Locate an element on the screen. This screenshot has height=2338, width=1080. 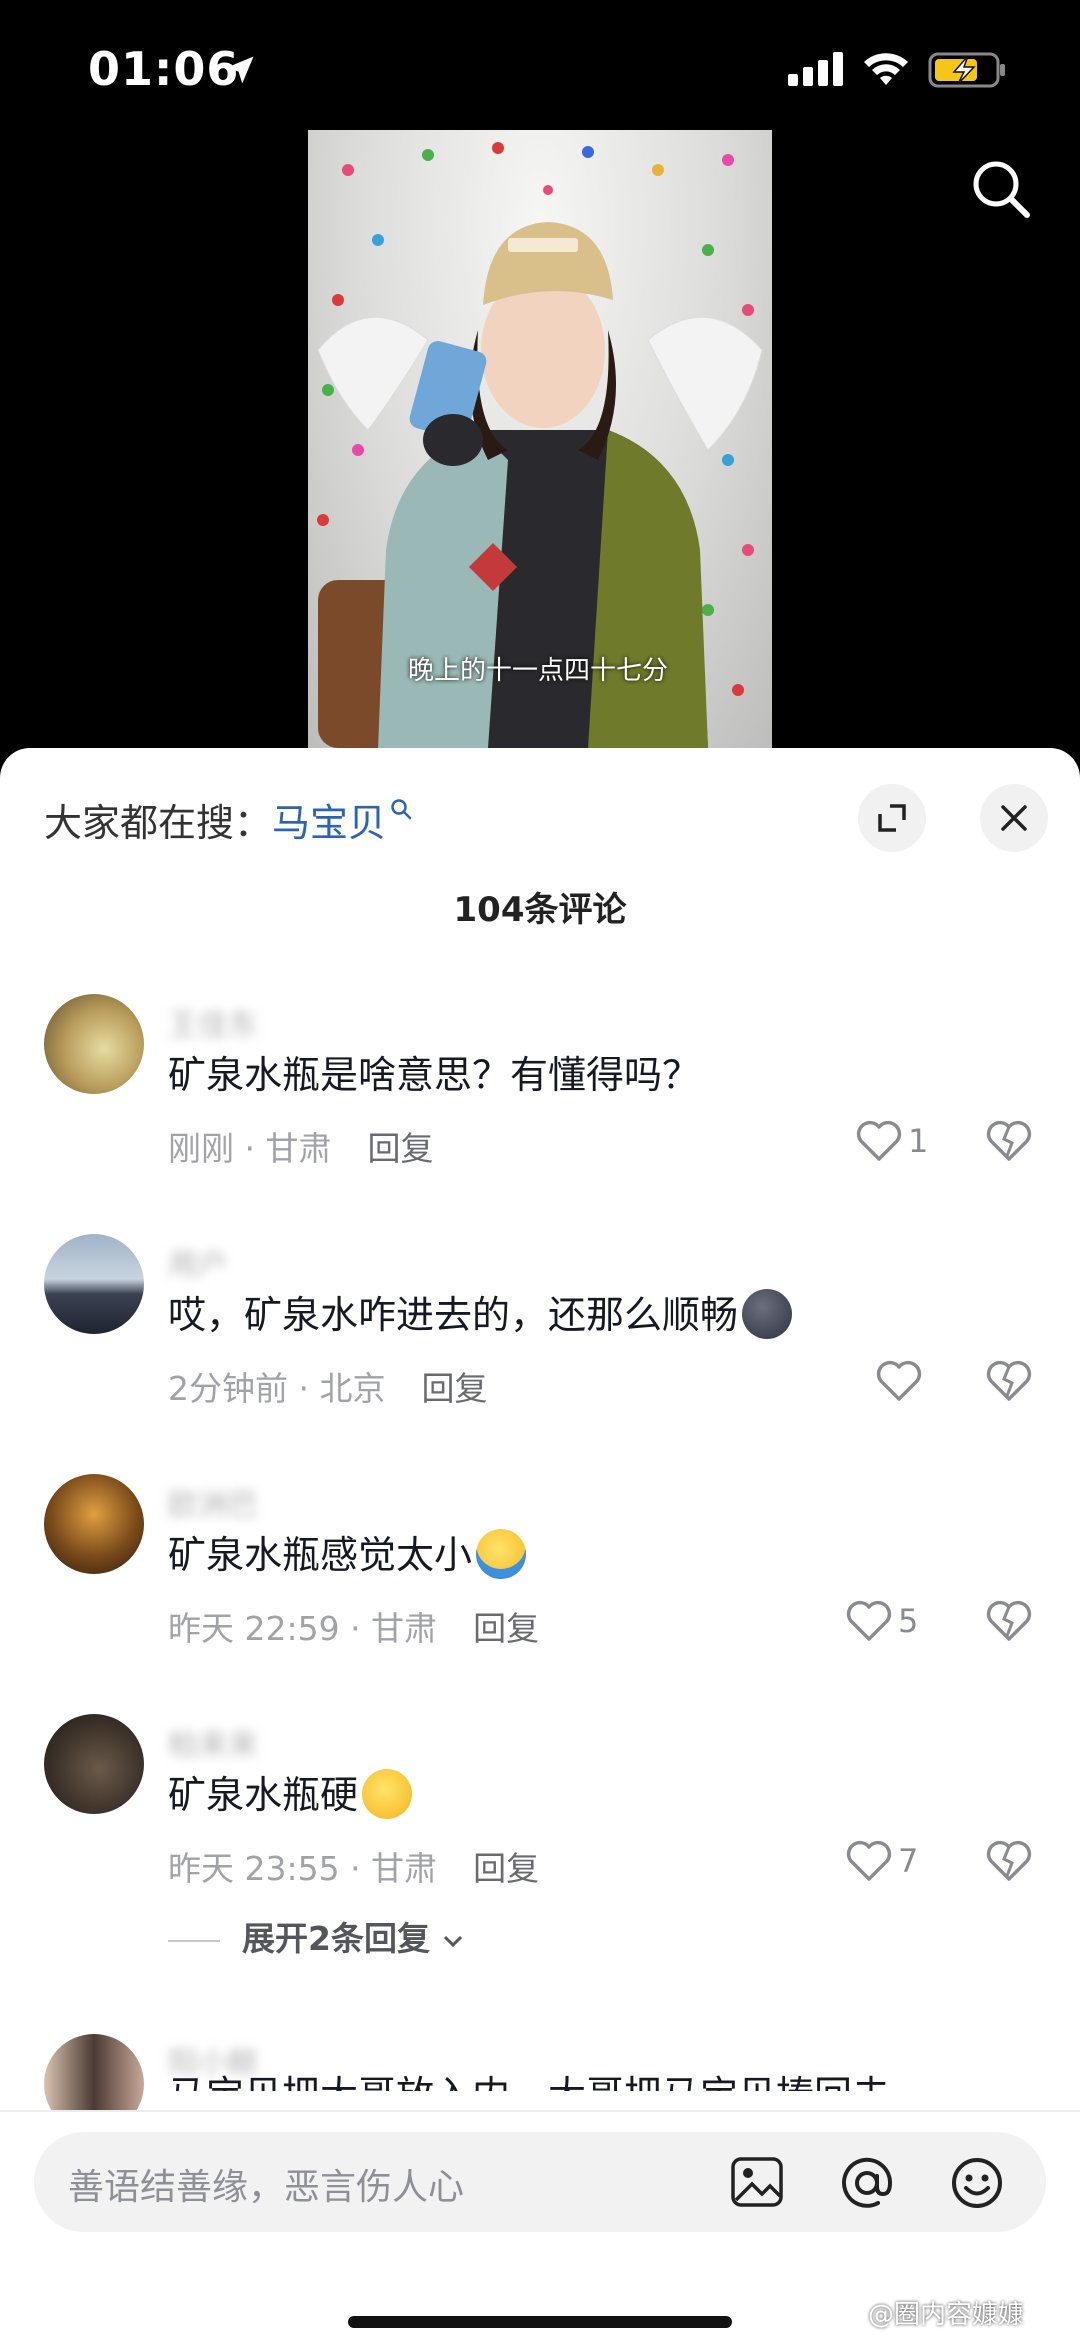
small-search-icon is located at coordinates (401, 809).